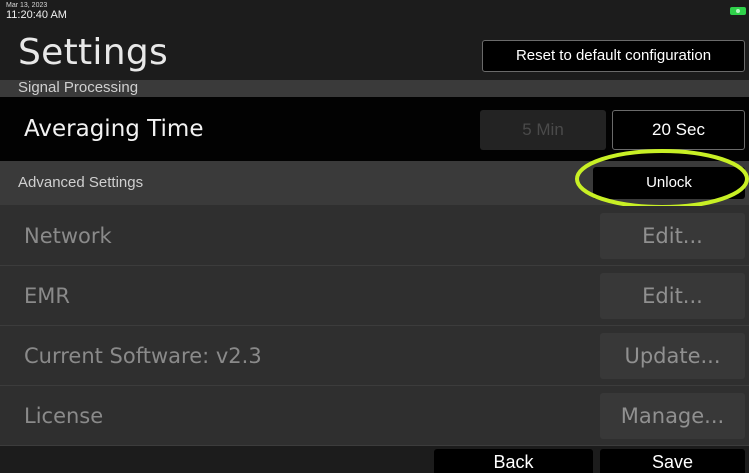 The height and width of the screenshot is (473, 749). Describe the element at coordinates (543, 130) in the screenshot. I see `averaging-option-5-min: 5 Min` at that location.